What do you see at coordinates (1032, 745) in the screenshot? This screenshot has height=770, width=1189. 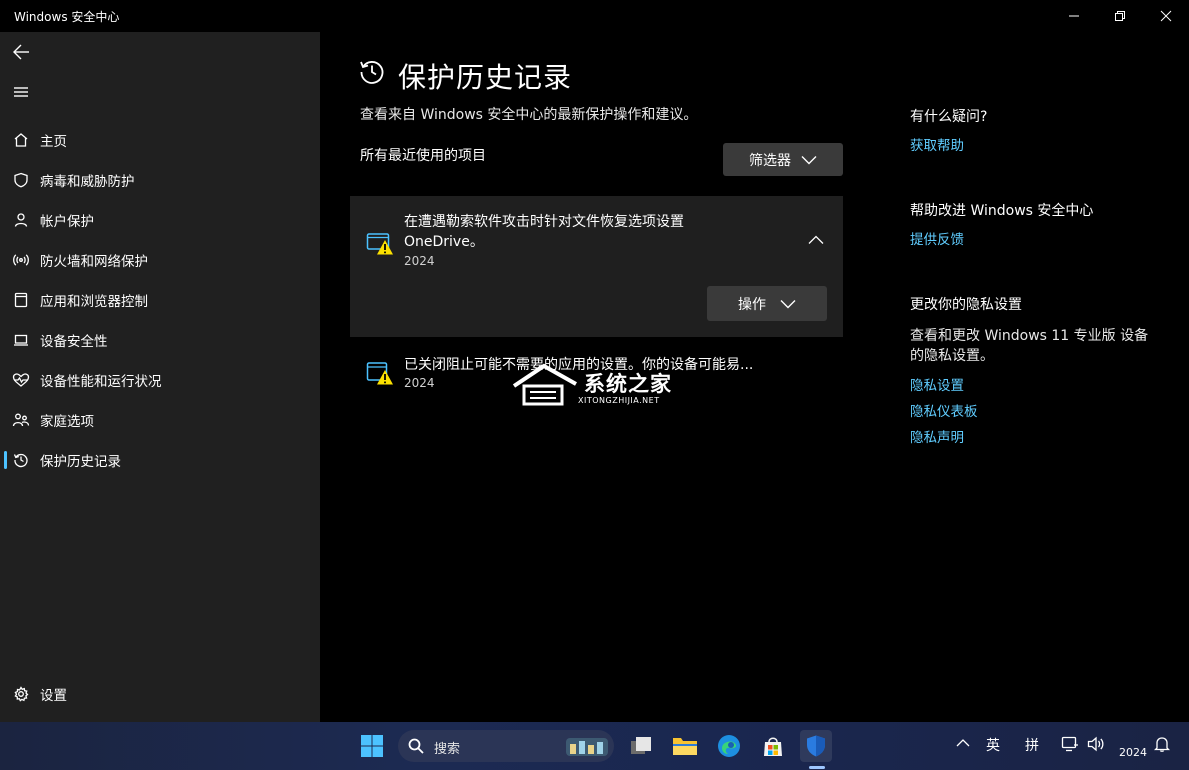 I see `ime-mode: 拼` at bounding box center [1032, 745].